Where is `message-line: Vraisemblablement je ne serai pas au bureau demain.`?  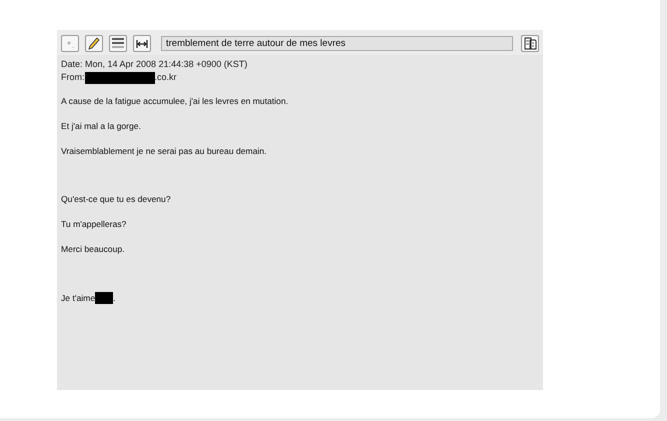
message-line: Vraisemblablement je ne serai pas au bureau demain. is located at coordinates (164, 151).